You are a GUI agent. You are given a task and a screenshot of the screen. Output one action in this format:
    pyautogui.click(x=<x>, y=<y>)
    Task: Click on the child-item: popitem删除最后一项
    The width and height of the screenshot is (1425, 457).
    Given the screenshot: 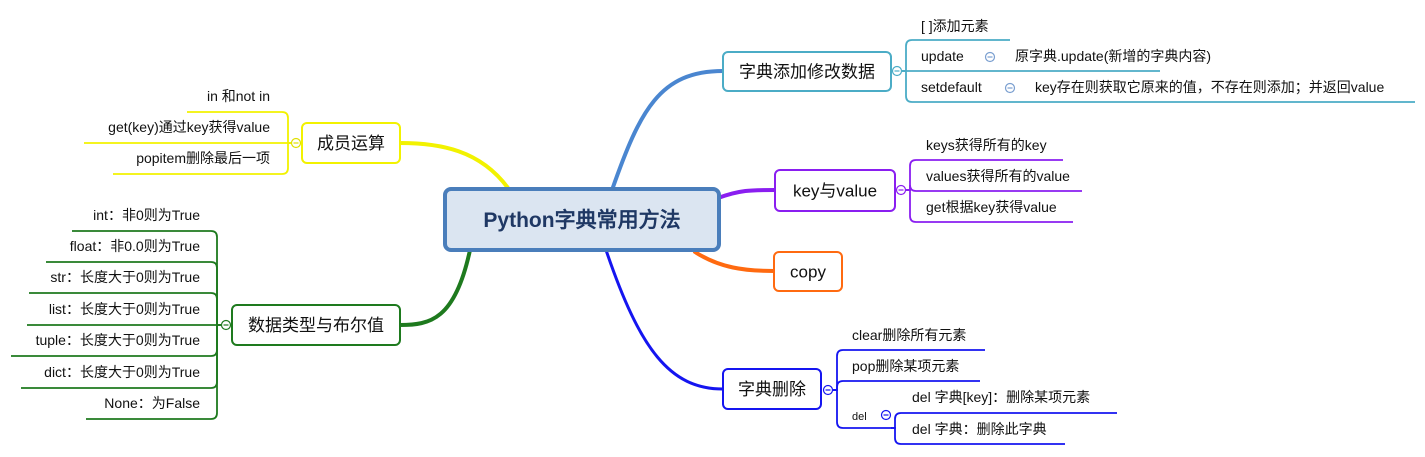 What is the action you would take?
    pyautogui.click(x=203, y=158)
    